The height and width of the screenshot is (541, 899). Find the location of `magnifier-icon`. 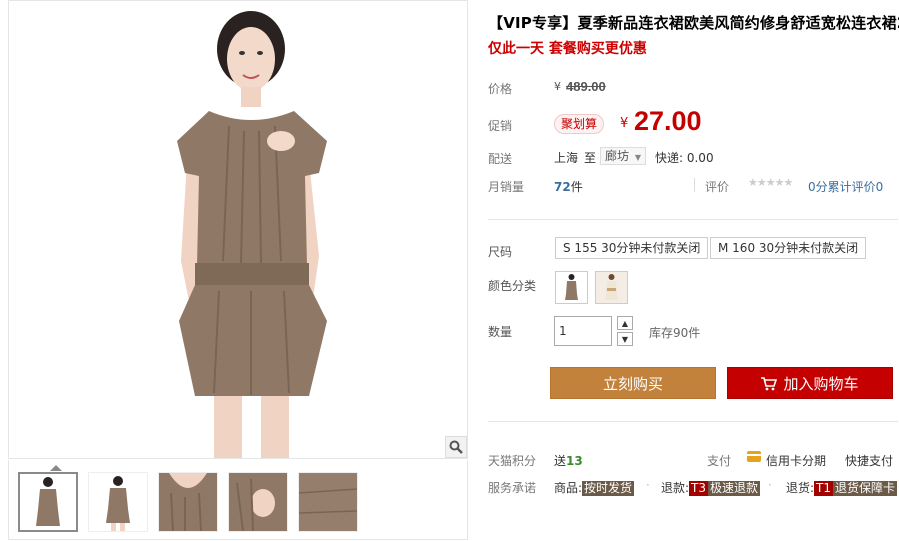

magnifier-icon is located at coordinates (456, 447).